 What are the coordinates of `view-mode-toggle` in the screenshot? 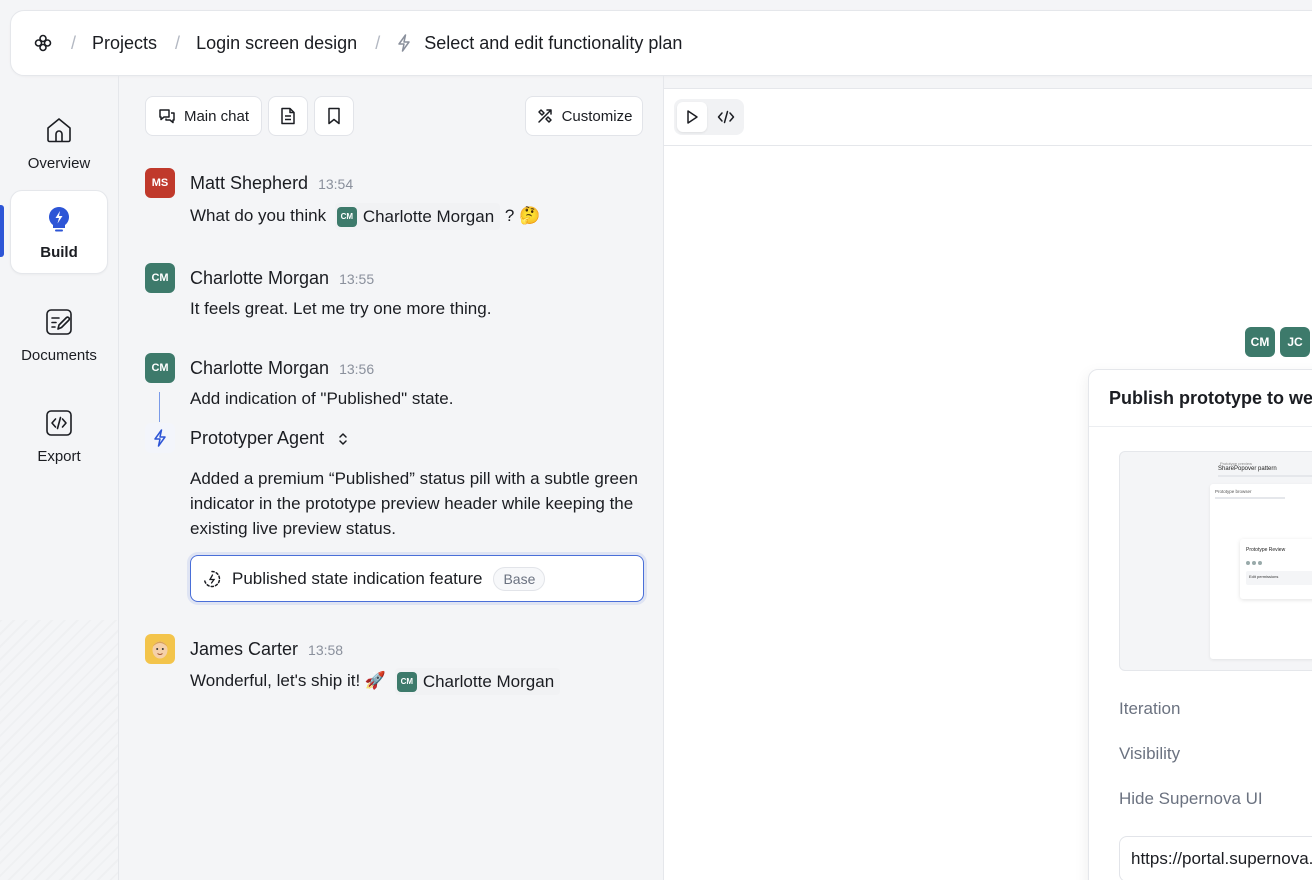 It's located at (709, 117).